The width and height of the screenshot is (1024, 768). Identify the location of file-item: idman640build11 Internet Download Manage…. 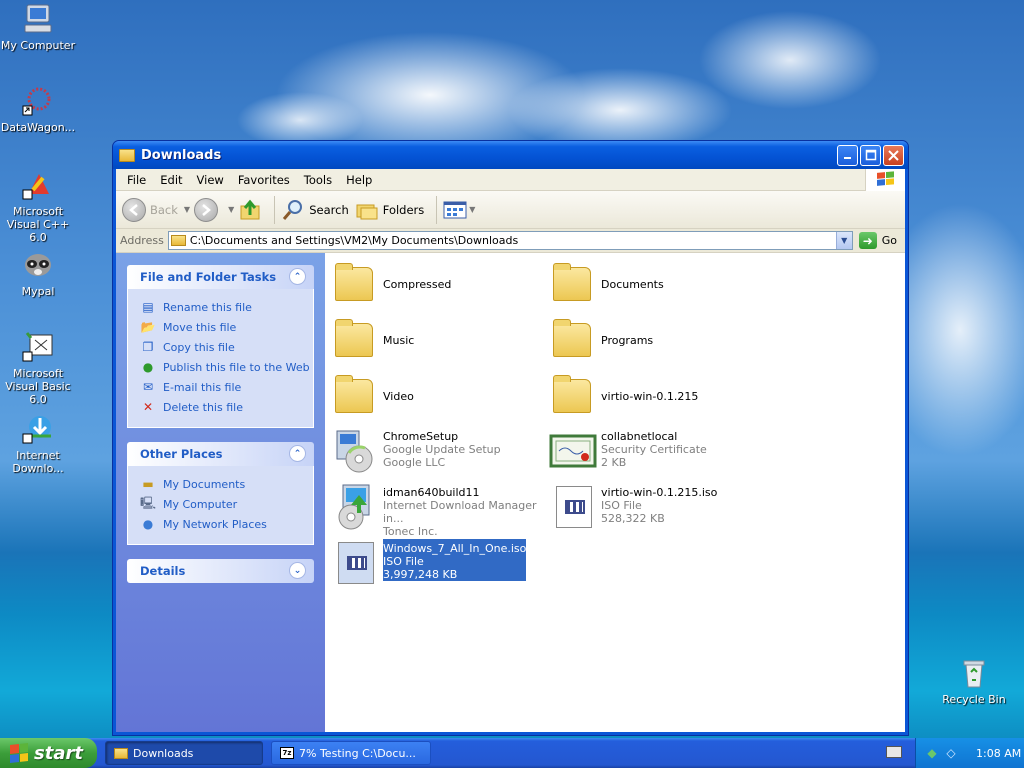
(438, 510).